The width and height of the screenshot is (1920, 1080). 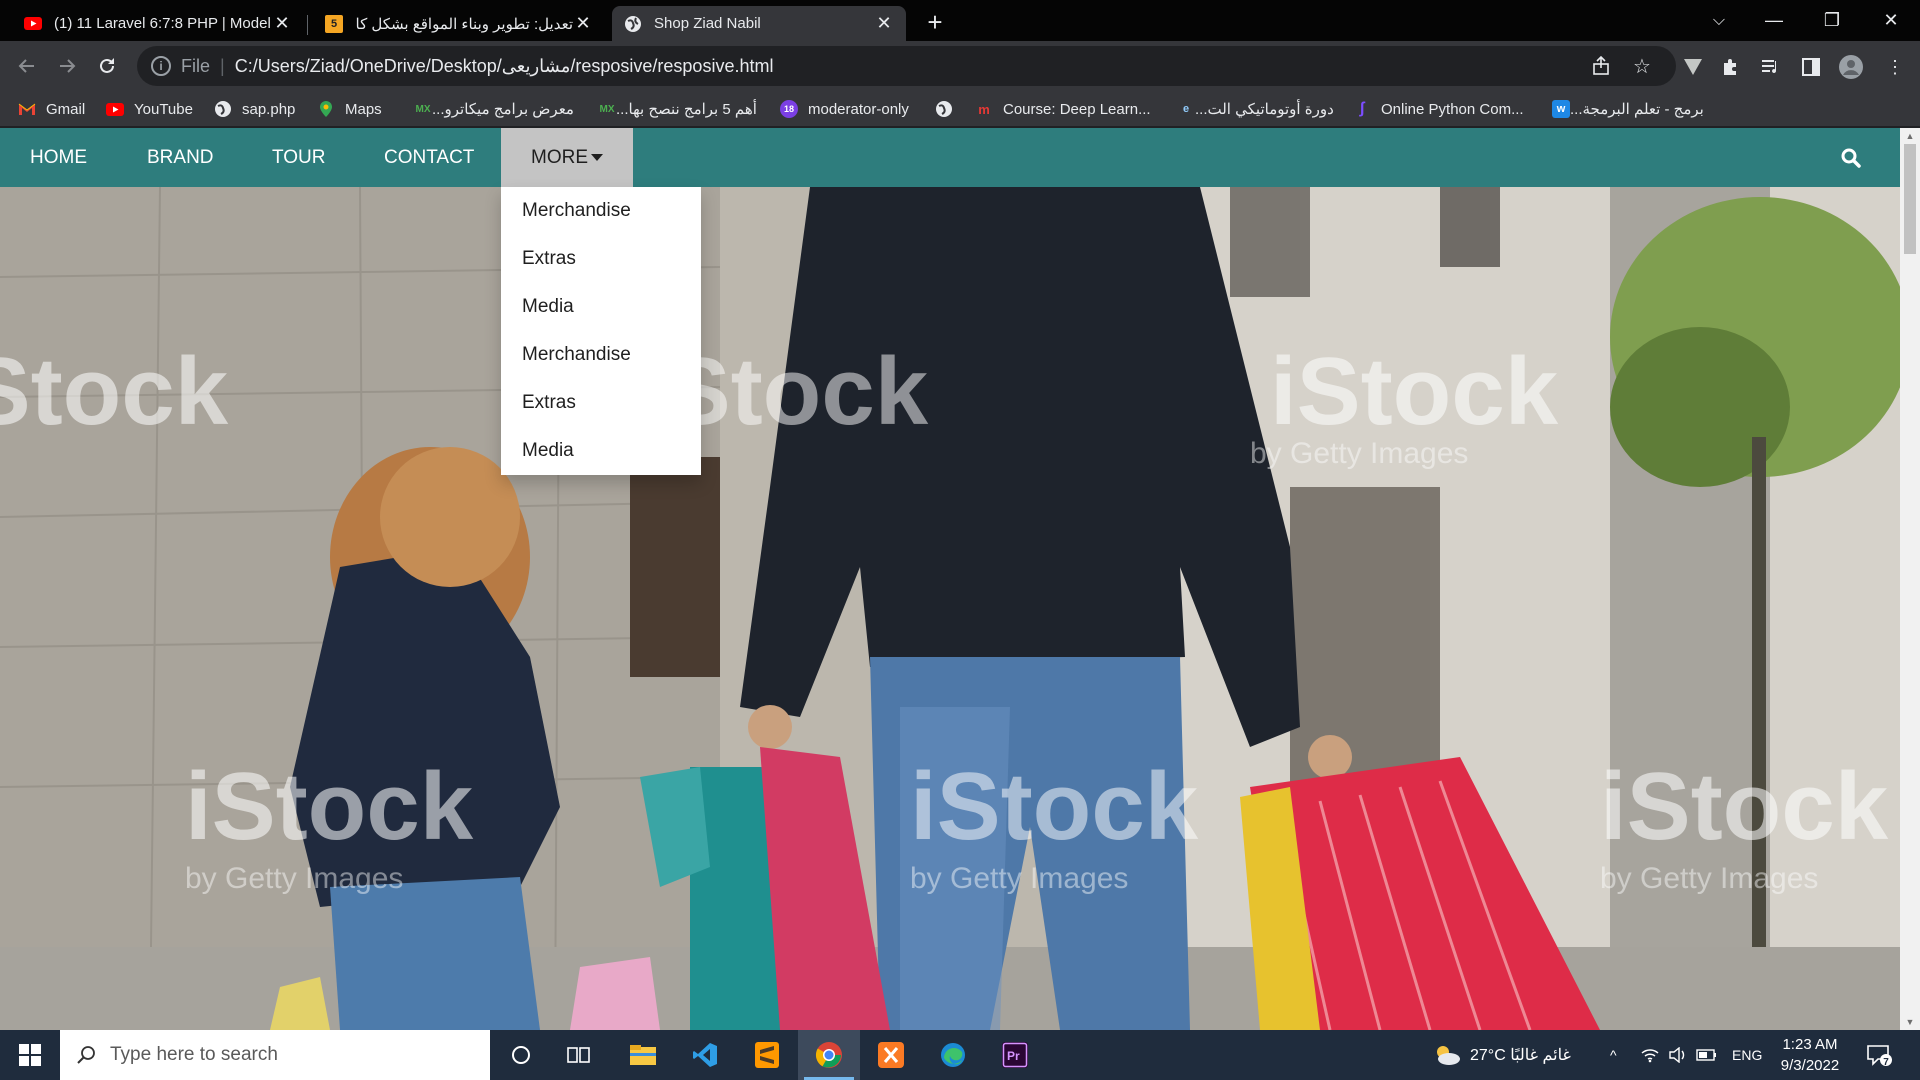 I want to click on gmail-icon, so click(x=27, y=109).